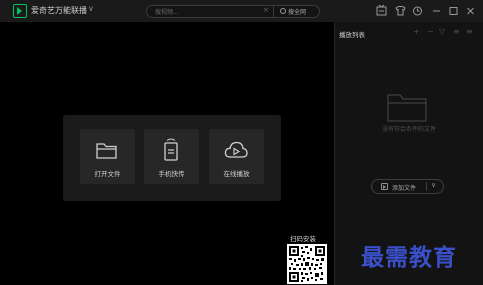 The width and height of the screenshot is (483, 285). What do you see at coordinates (417, 10) in the screenshot?
I see `history-icon` at bounding box center [417, 10].